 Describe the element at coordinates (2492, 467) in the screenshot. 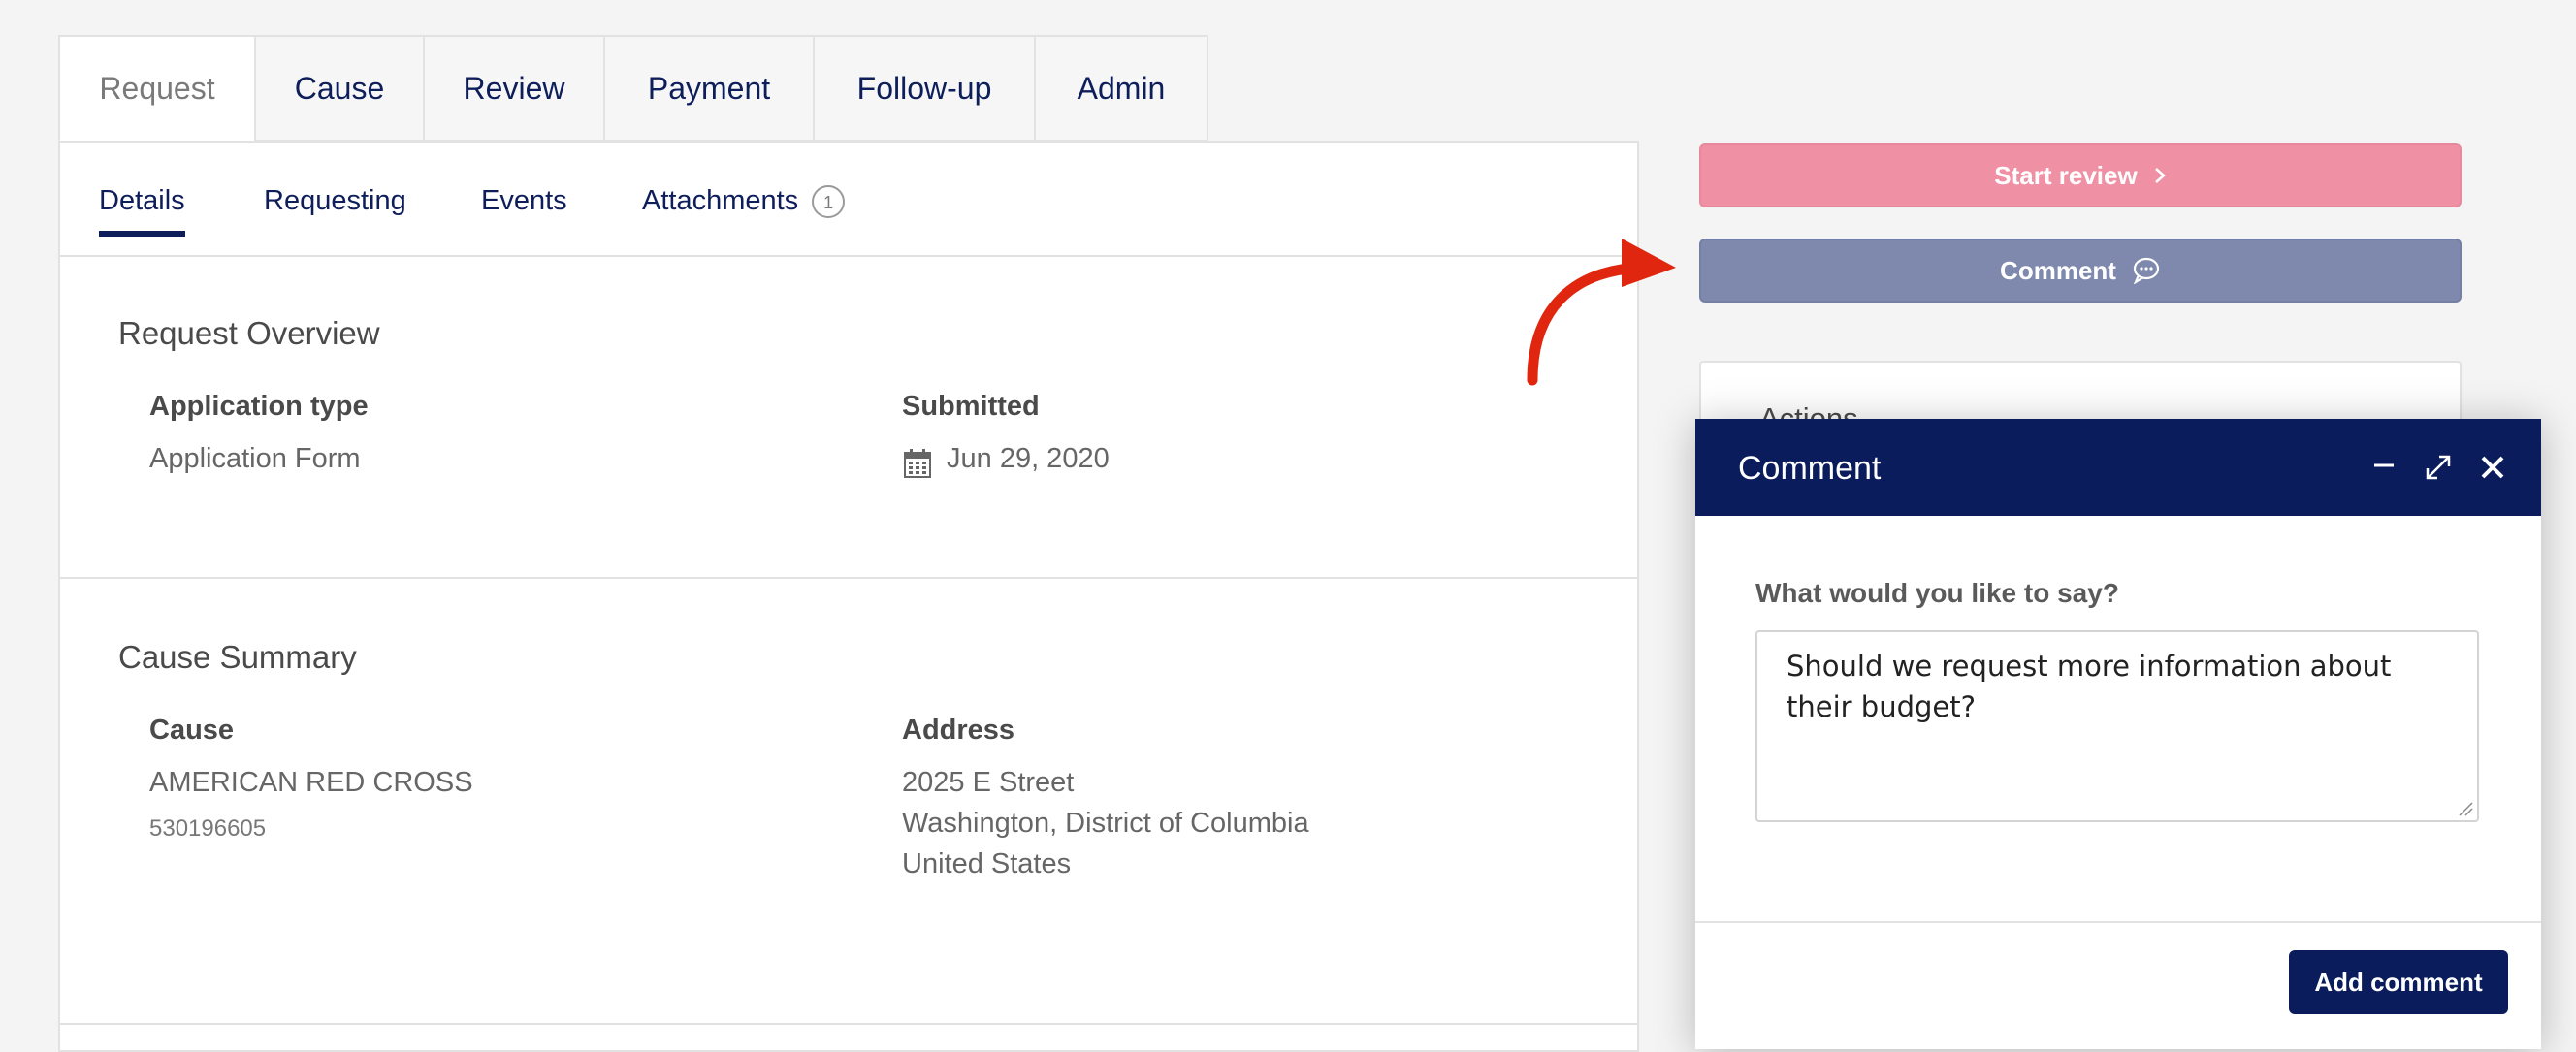

I see `close-icon` at that location.